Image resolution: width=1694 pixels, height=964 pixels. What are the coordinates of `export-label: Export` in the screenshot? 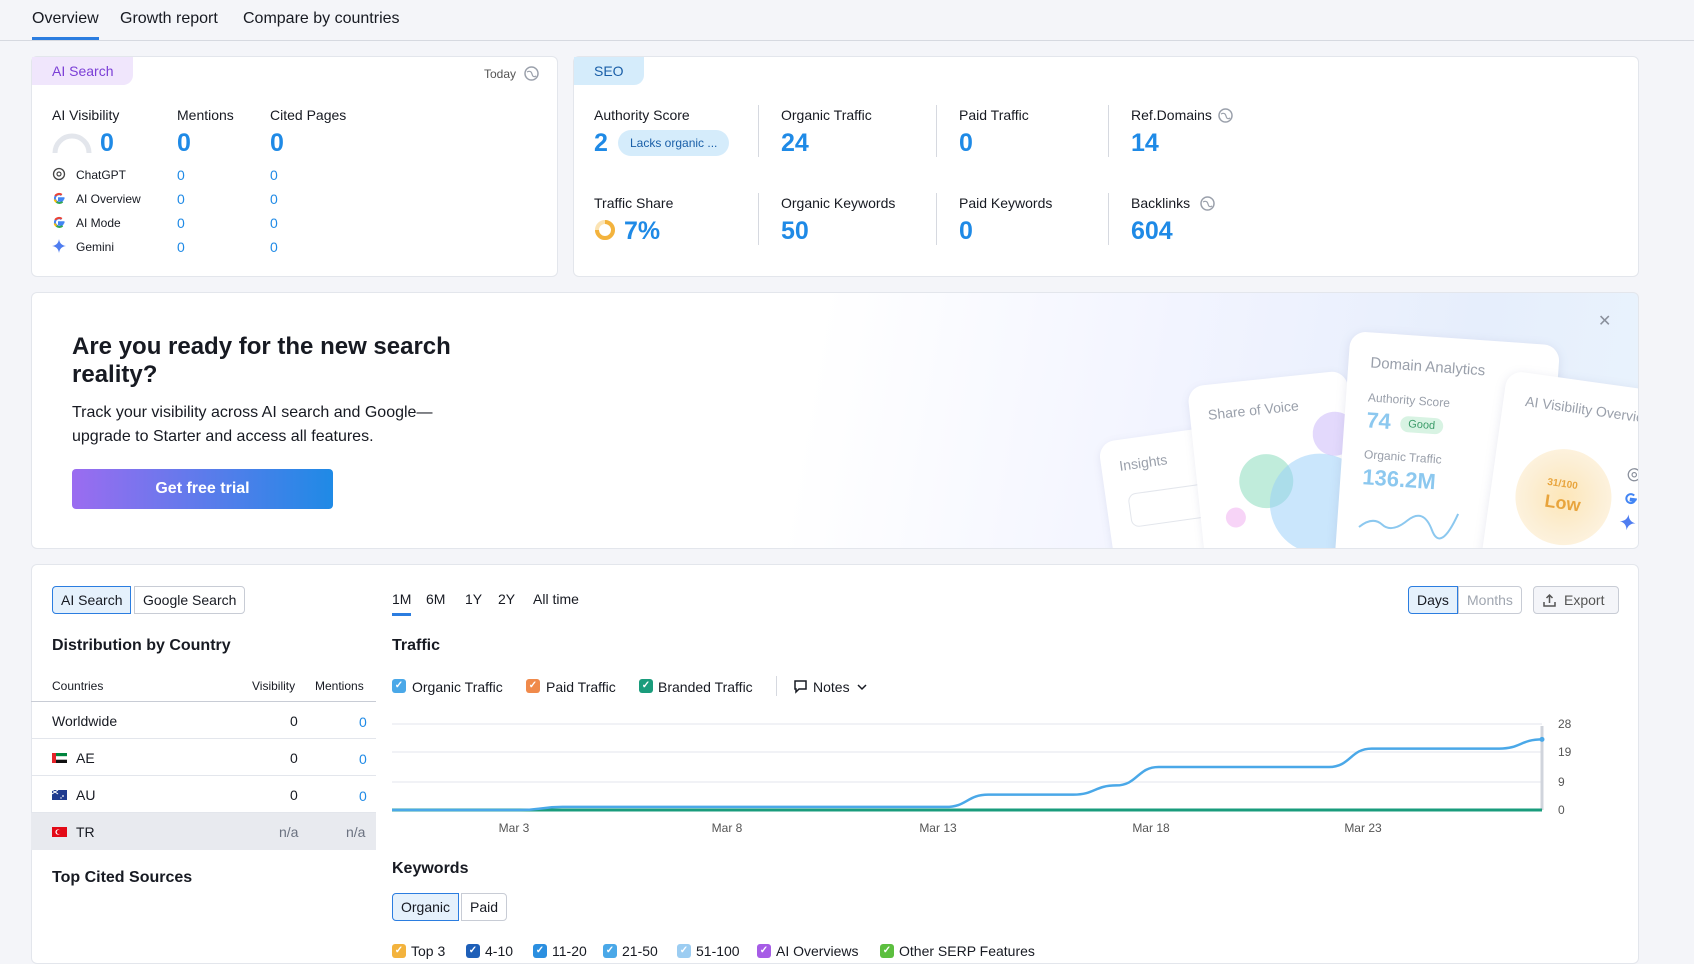 It's located at (1584, 600).